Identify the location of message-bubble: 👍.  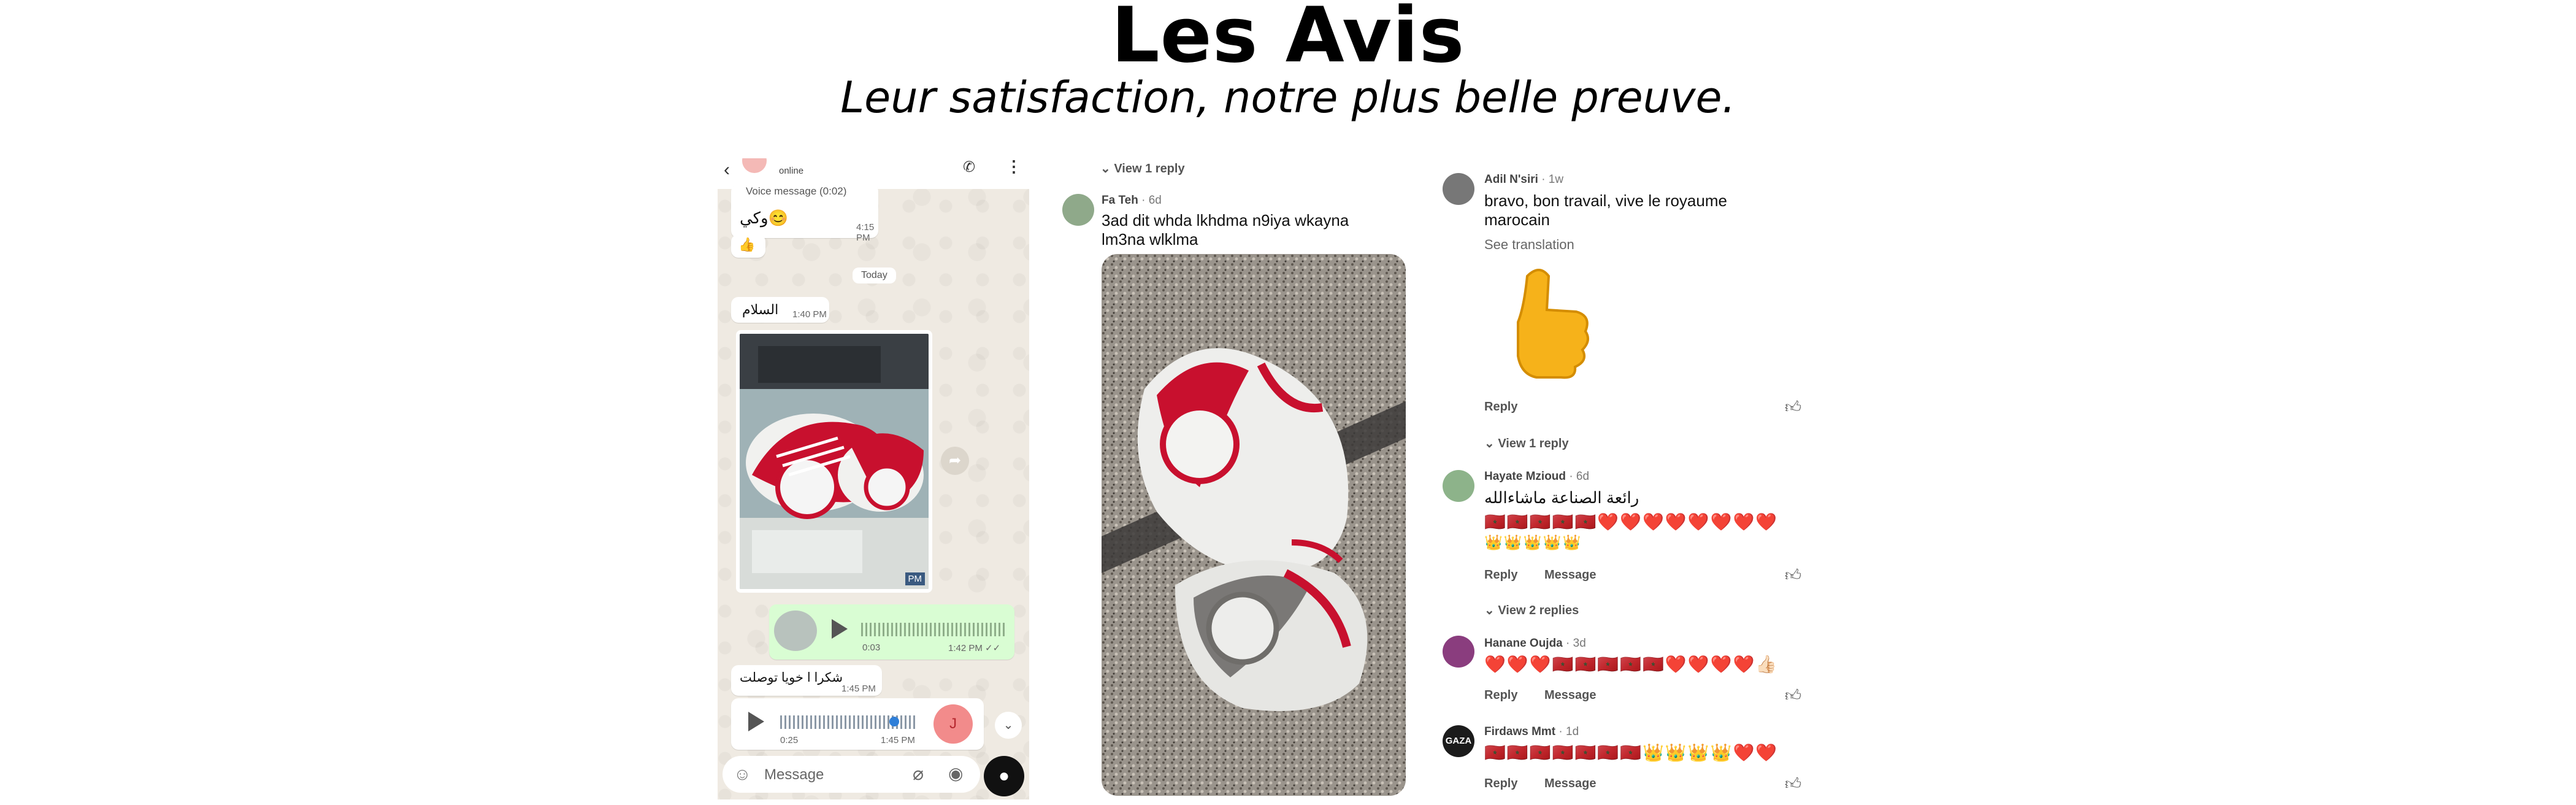
(748, 246).